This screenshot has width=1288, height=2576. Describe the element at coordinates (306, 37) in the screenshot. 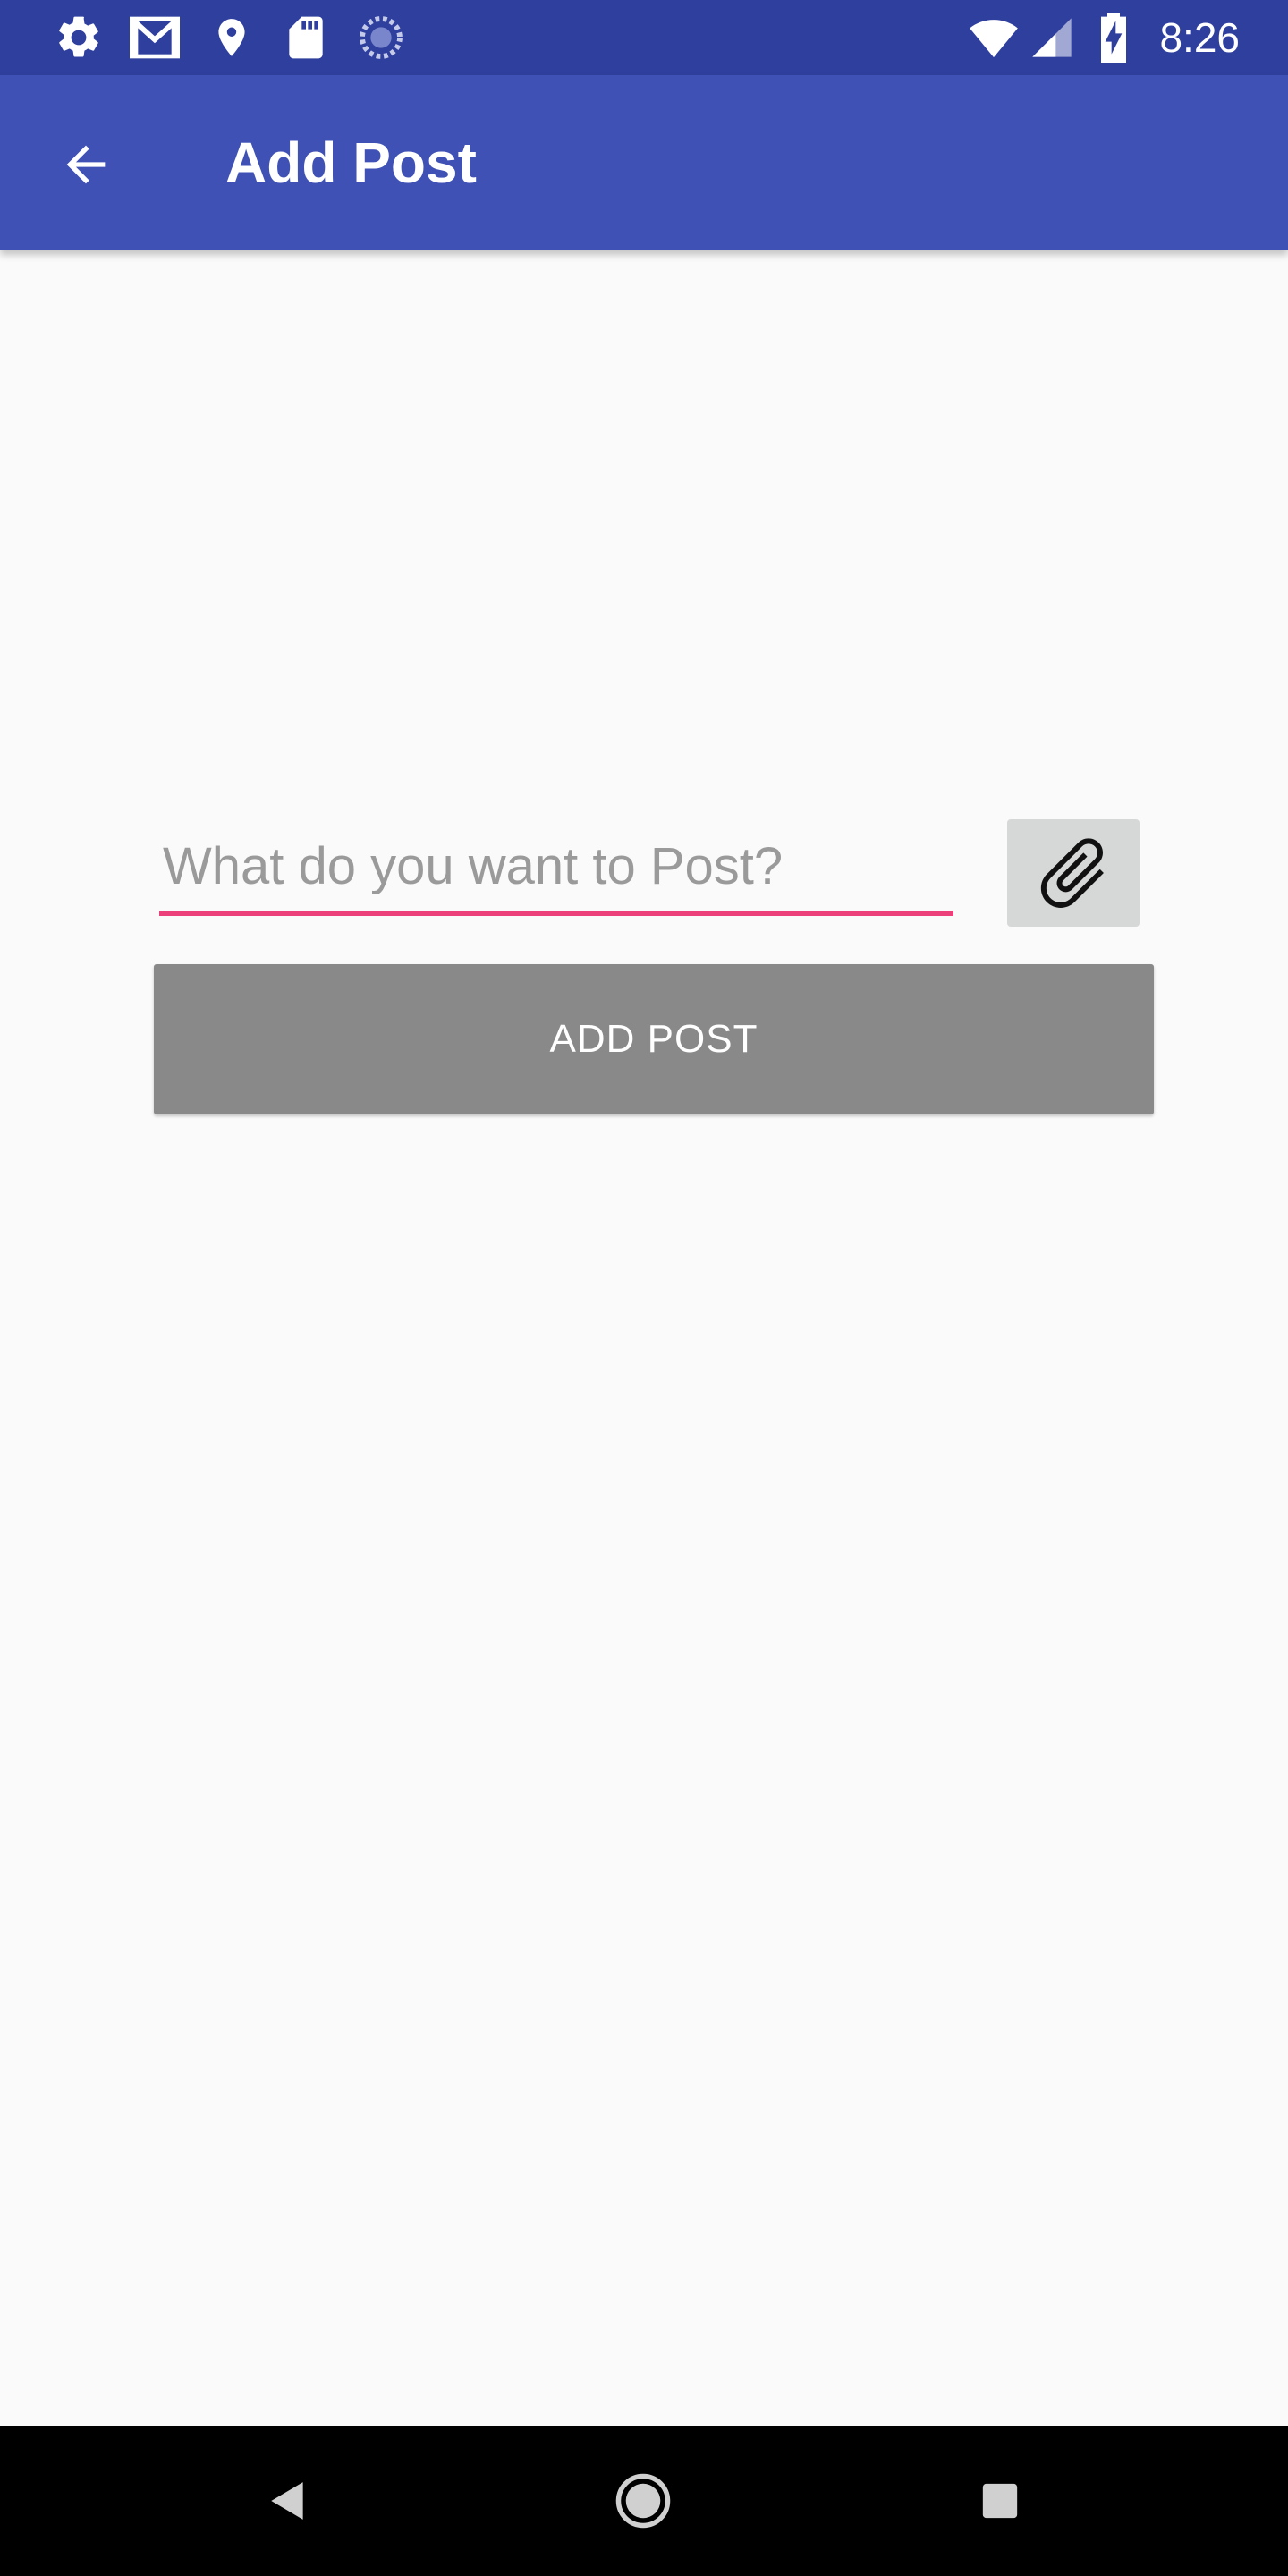

I see `sd-card-icon` at that location.